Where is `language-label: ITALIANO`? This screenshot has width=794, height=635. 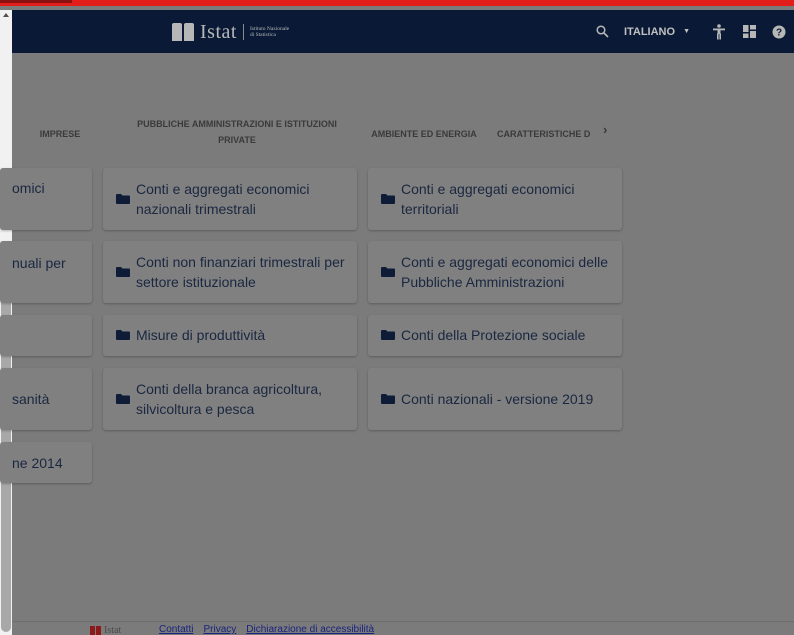
language-label: ITALIANO is located at coordinates (649, 31).